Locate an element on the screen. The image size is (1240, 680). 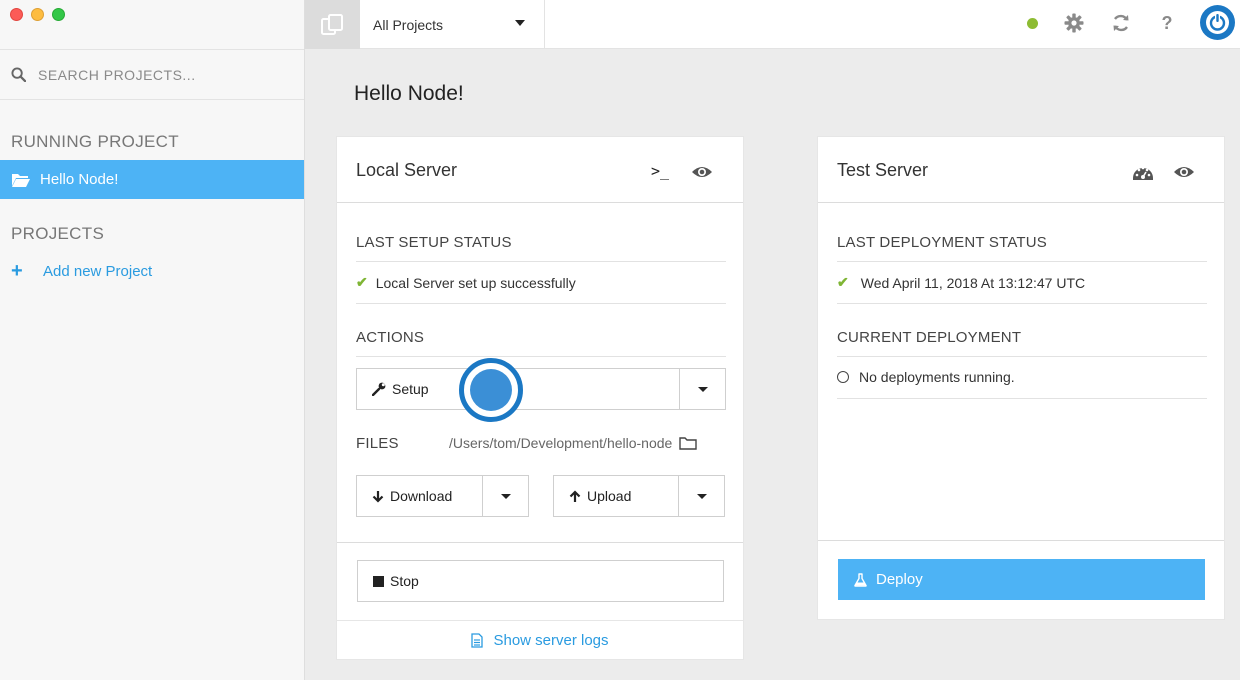
refresh-icon is located at coordinates (1121, 23).